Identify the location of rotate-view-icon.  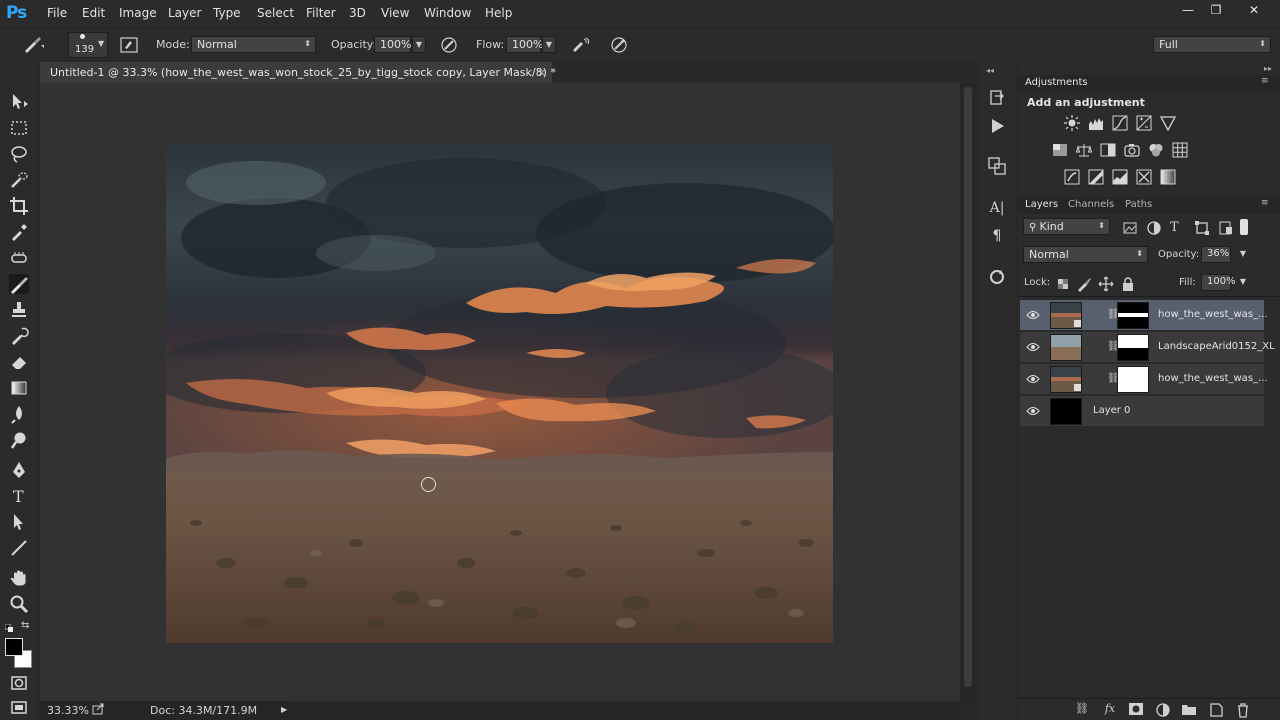
(997, 277).